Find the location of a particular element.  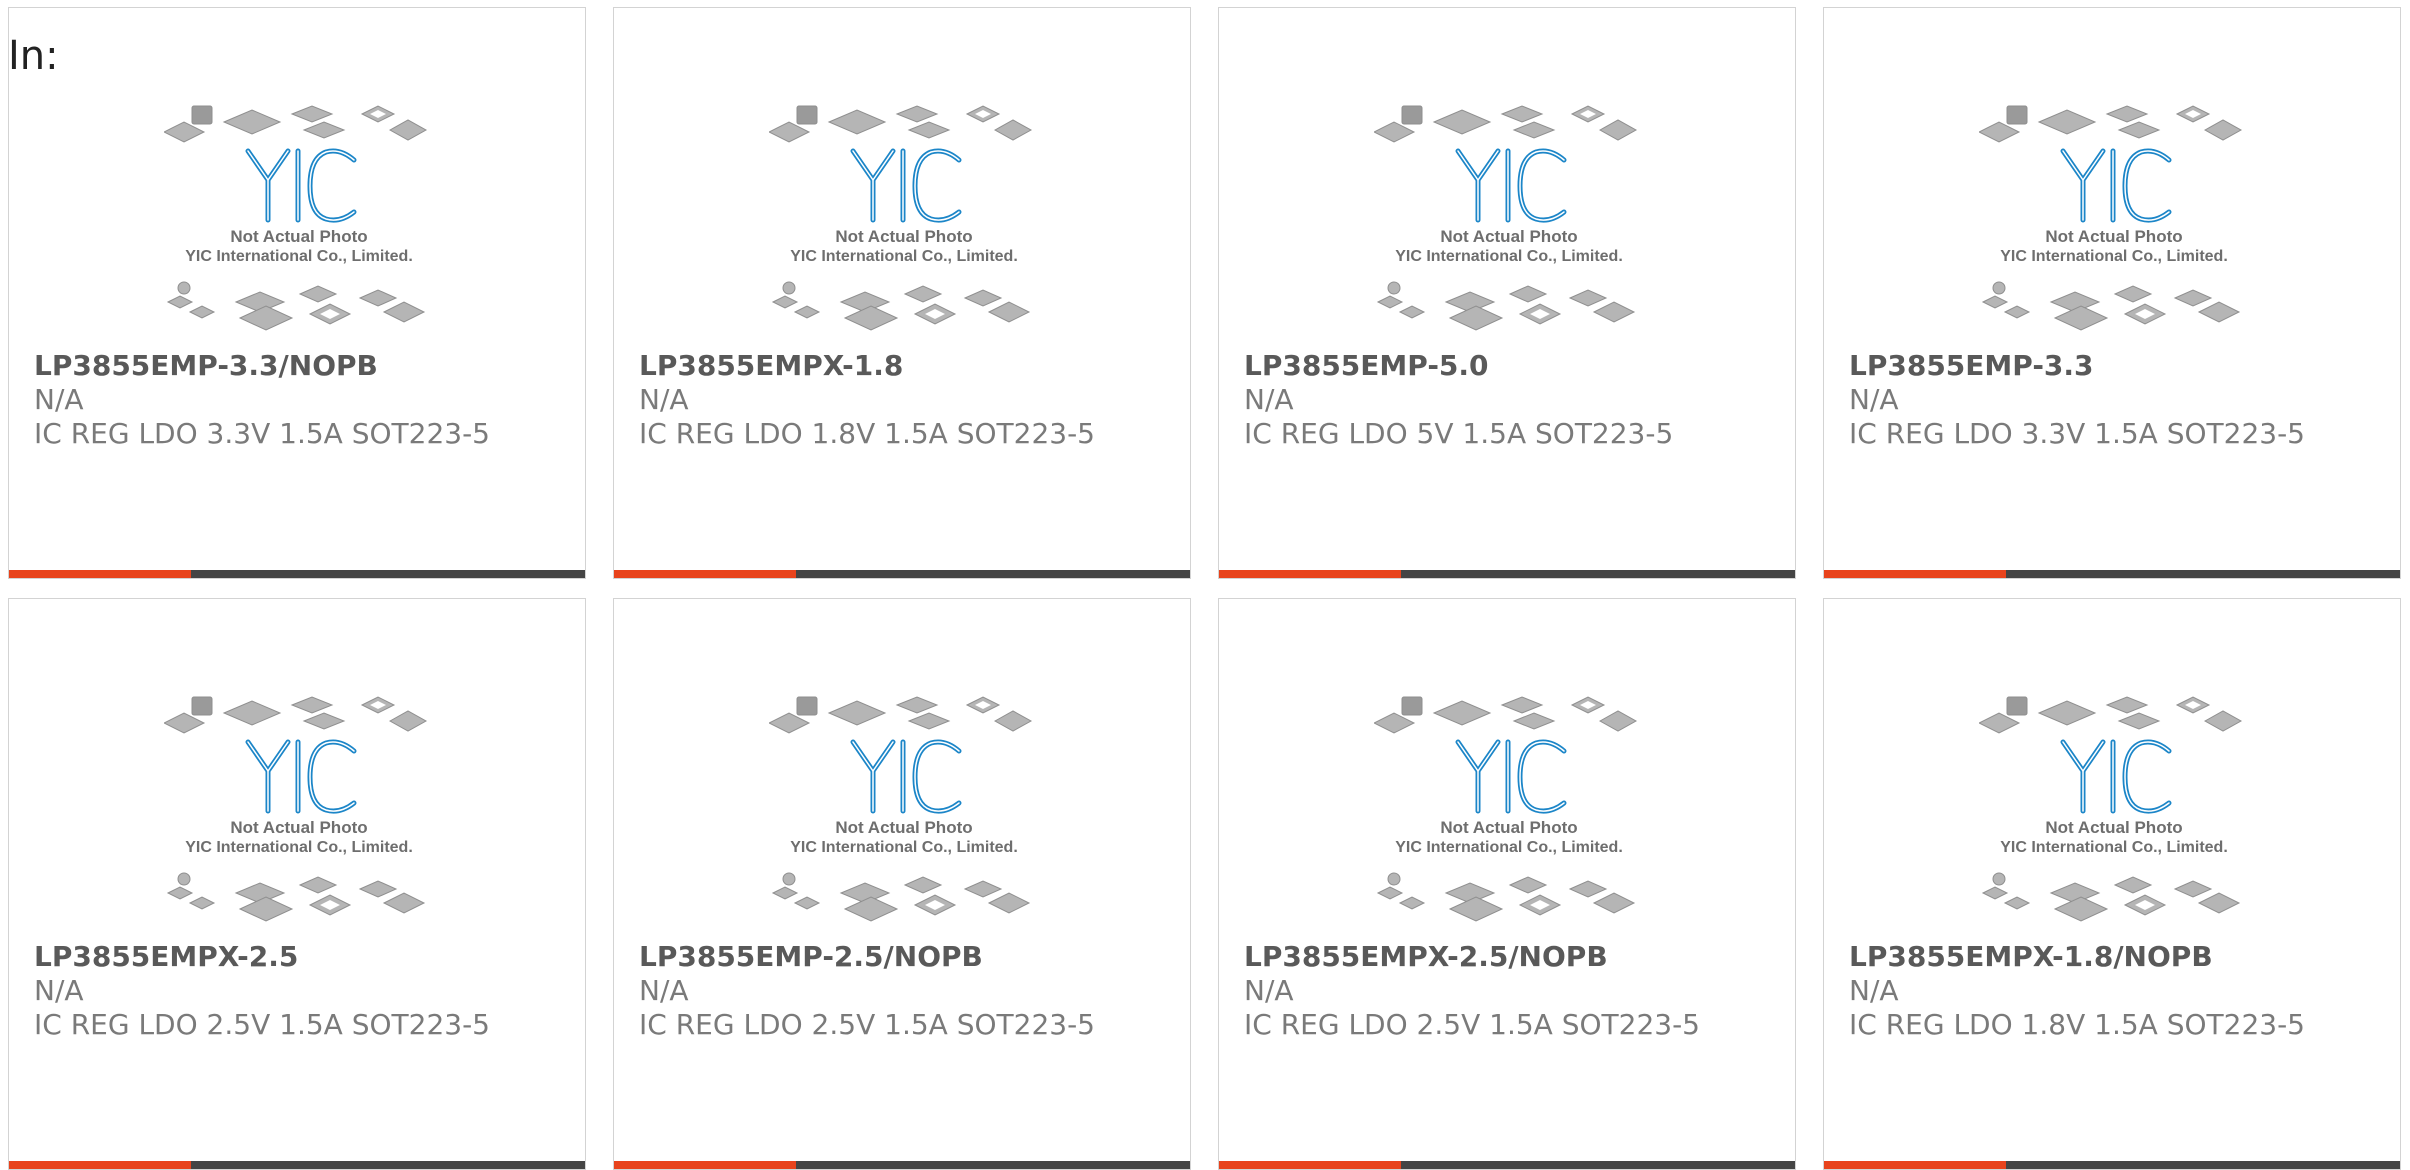

filter-label: In: is located at coordinates (33, 56).